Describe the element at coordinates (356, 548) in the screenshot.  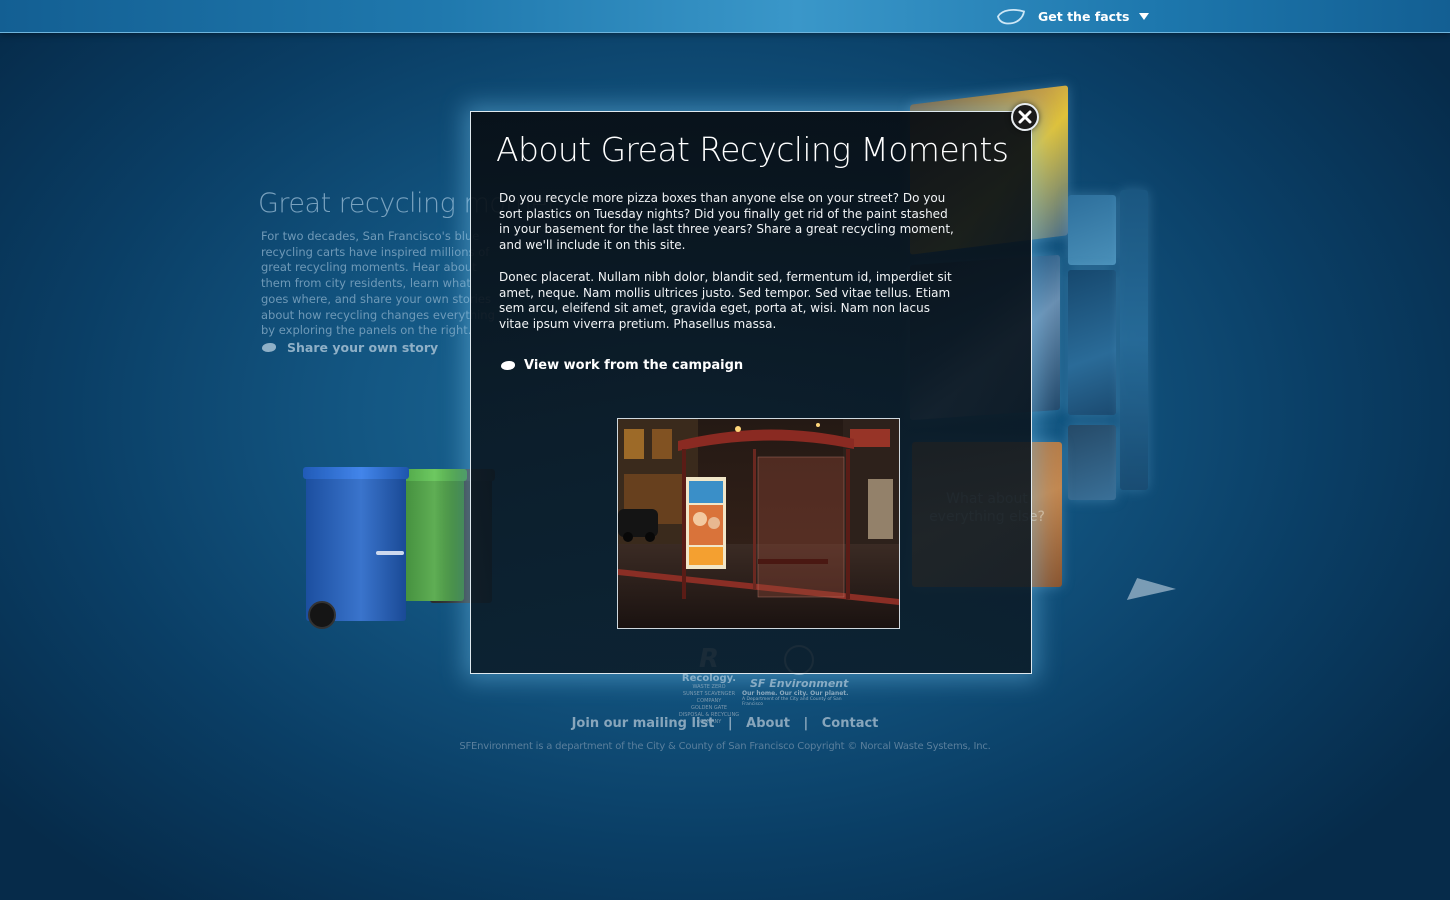
I see `blue-bin` at that location.